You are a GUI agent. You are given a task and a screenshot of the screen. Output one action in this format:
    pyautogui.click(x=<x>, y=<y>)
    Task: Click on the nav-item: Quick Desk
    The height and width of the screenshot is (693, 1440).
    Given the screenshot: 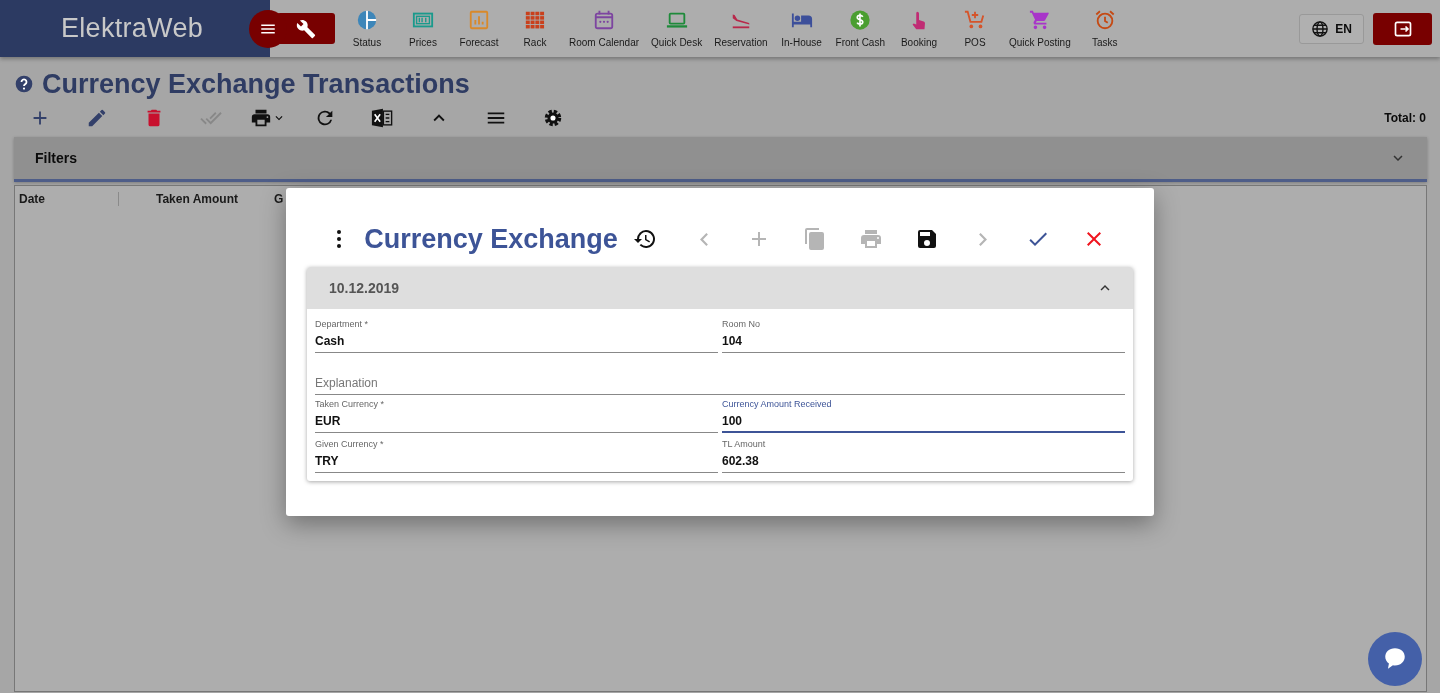 What is the action you would take?
    pyautogui.click(x=677, y=28)
    